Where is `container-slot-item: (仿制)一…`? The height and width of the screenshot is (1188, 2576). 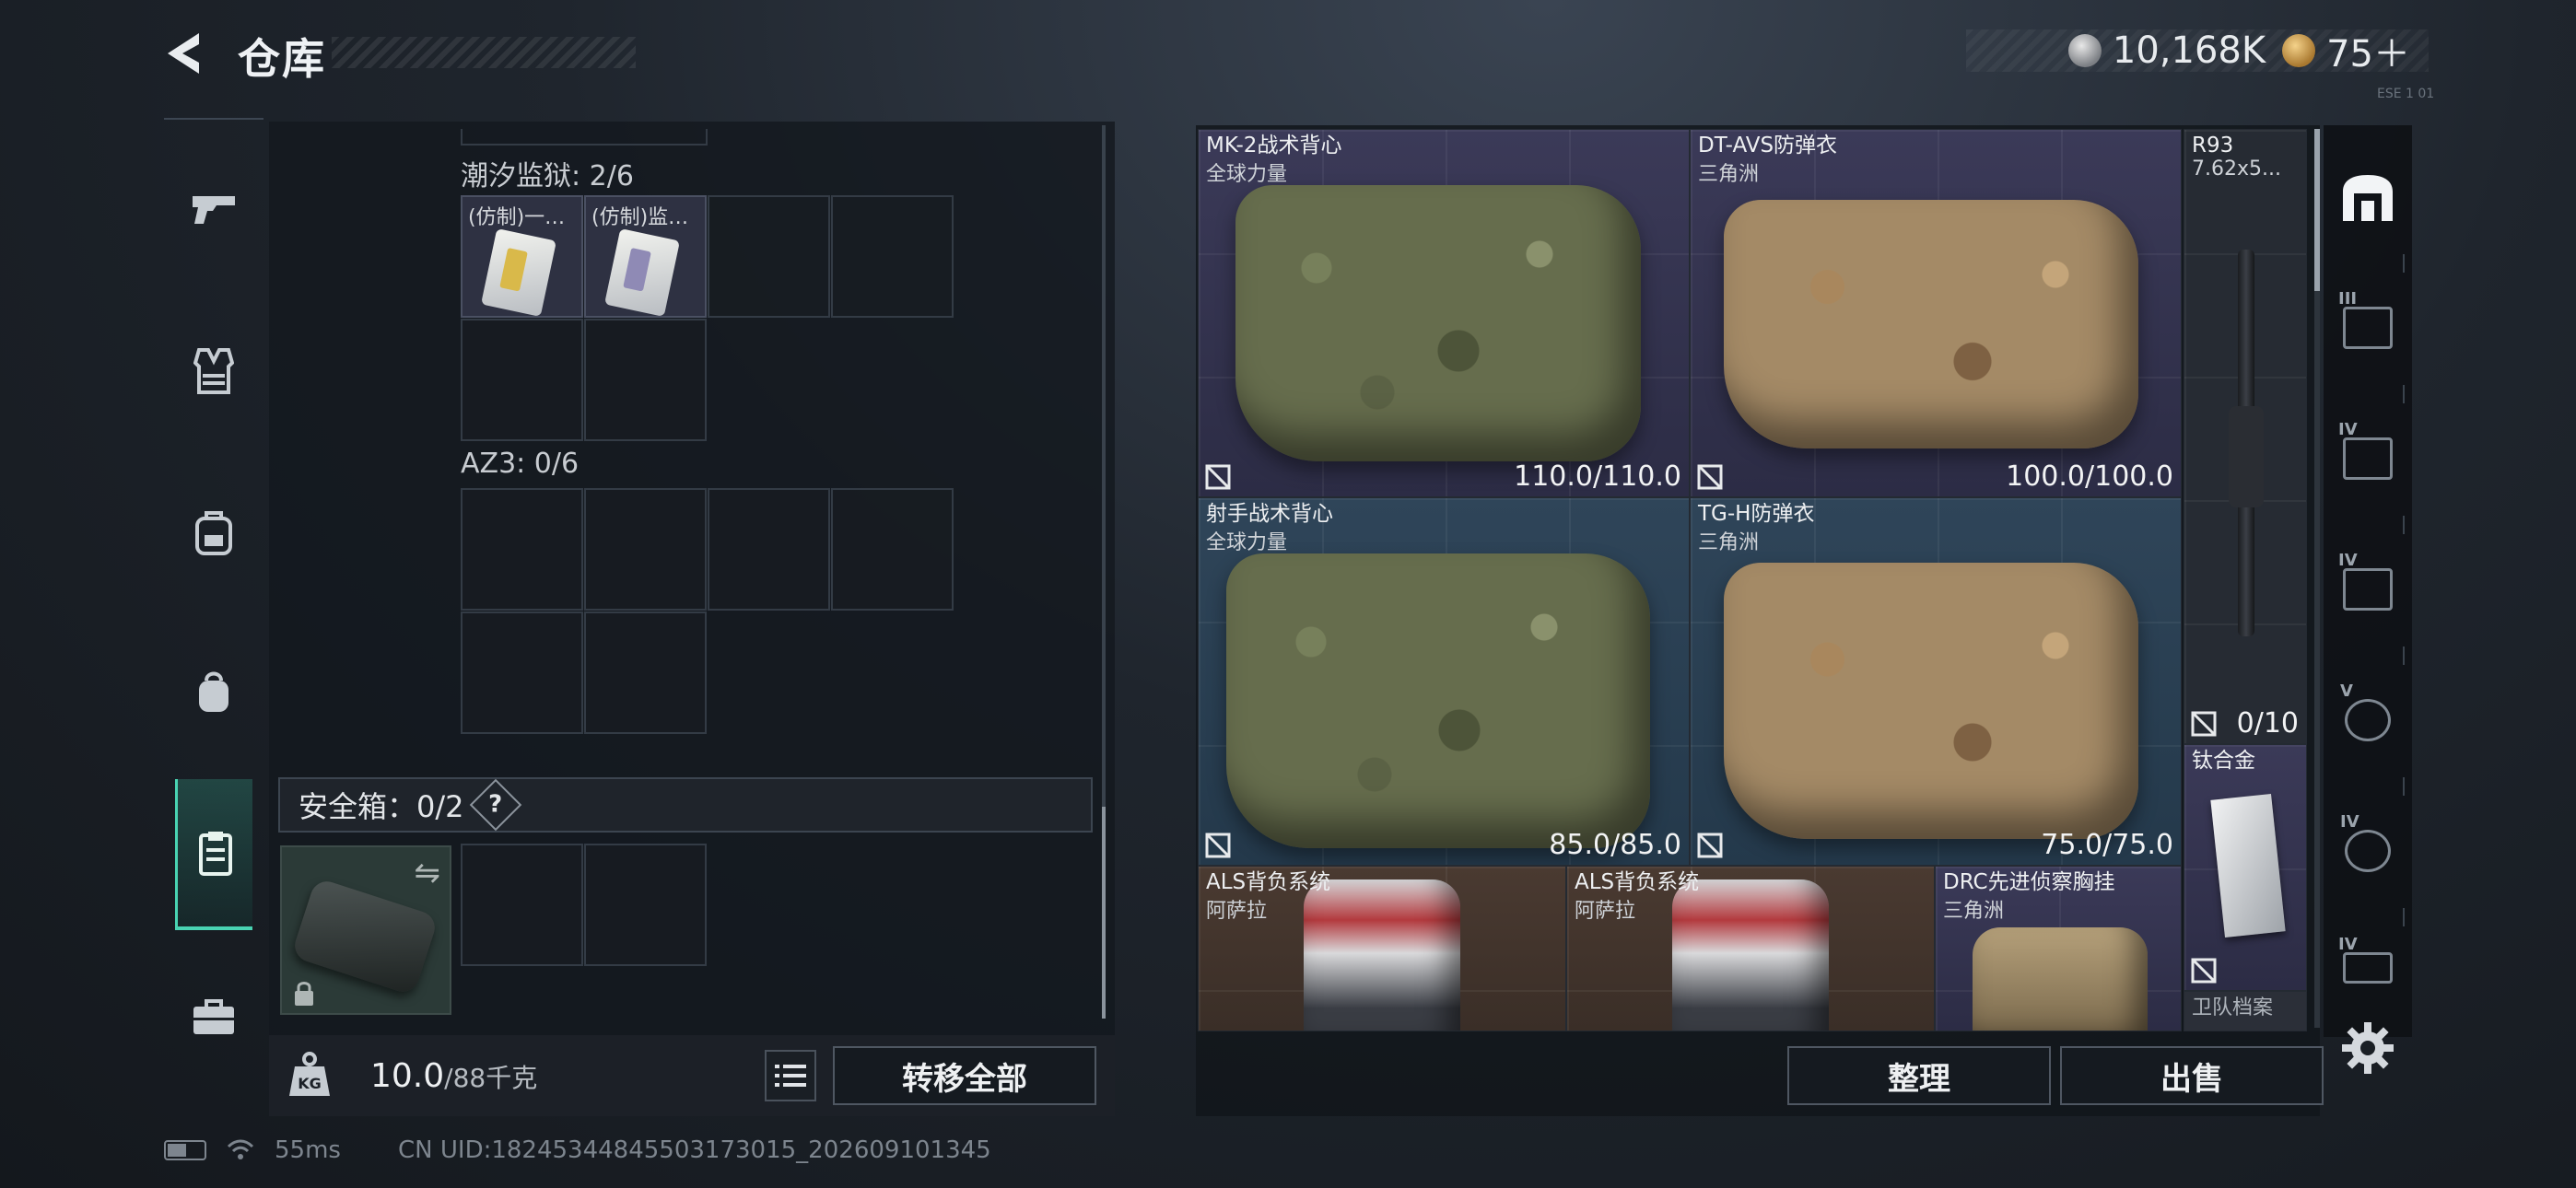
container-slot-item: (仿制)一… is located at coordinates (522, 256).